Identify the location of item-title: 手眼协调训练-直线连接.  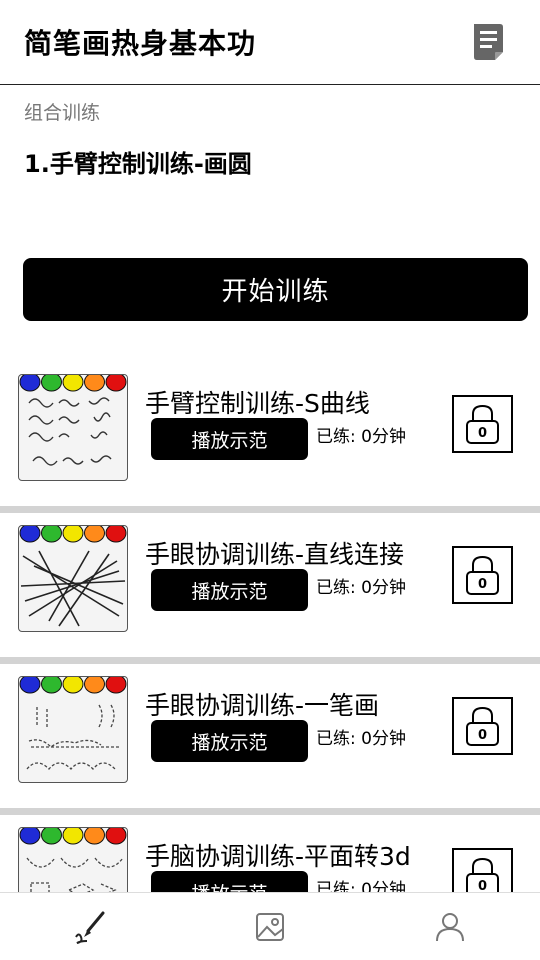
(275, 554).